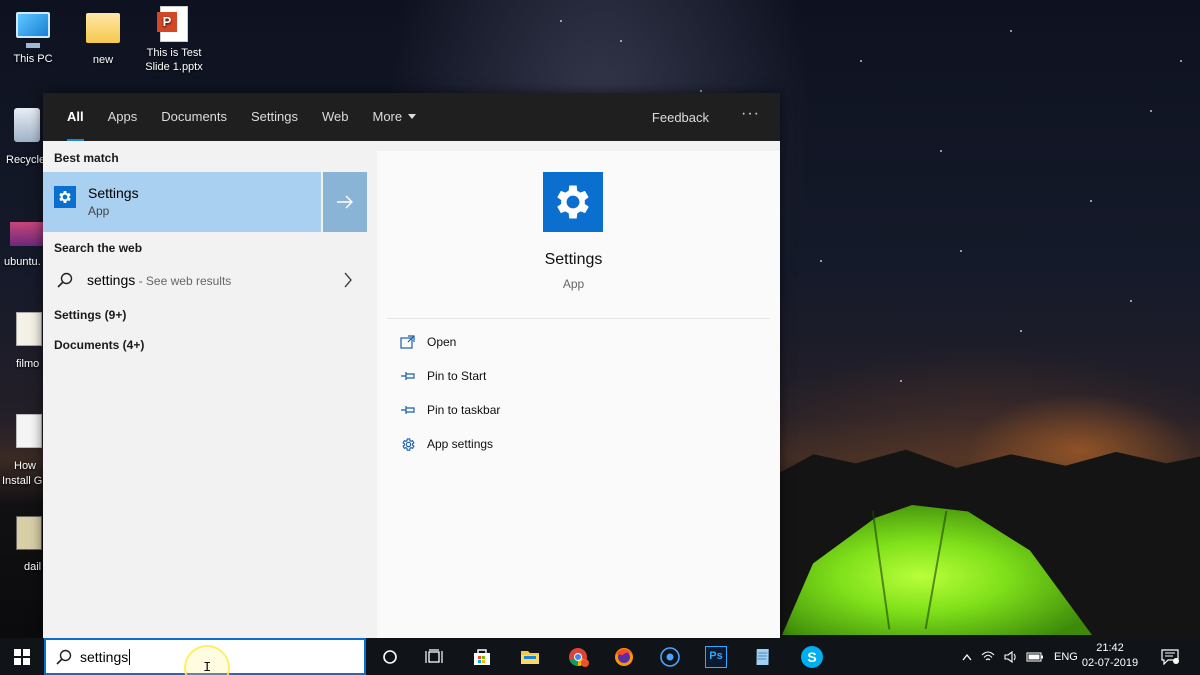 The width and height of the screenshot is (1200, 675). Describe the element at coordinates (1110, 663) in the screenshot. I see `clock-date: 02-07-2019` at that location.